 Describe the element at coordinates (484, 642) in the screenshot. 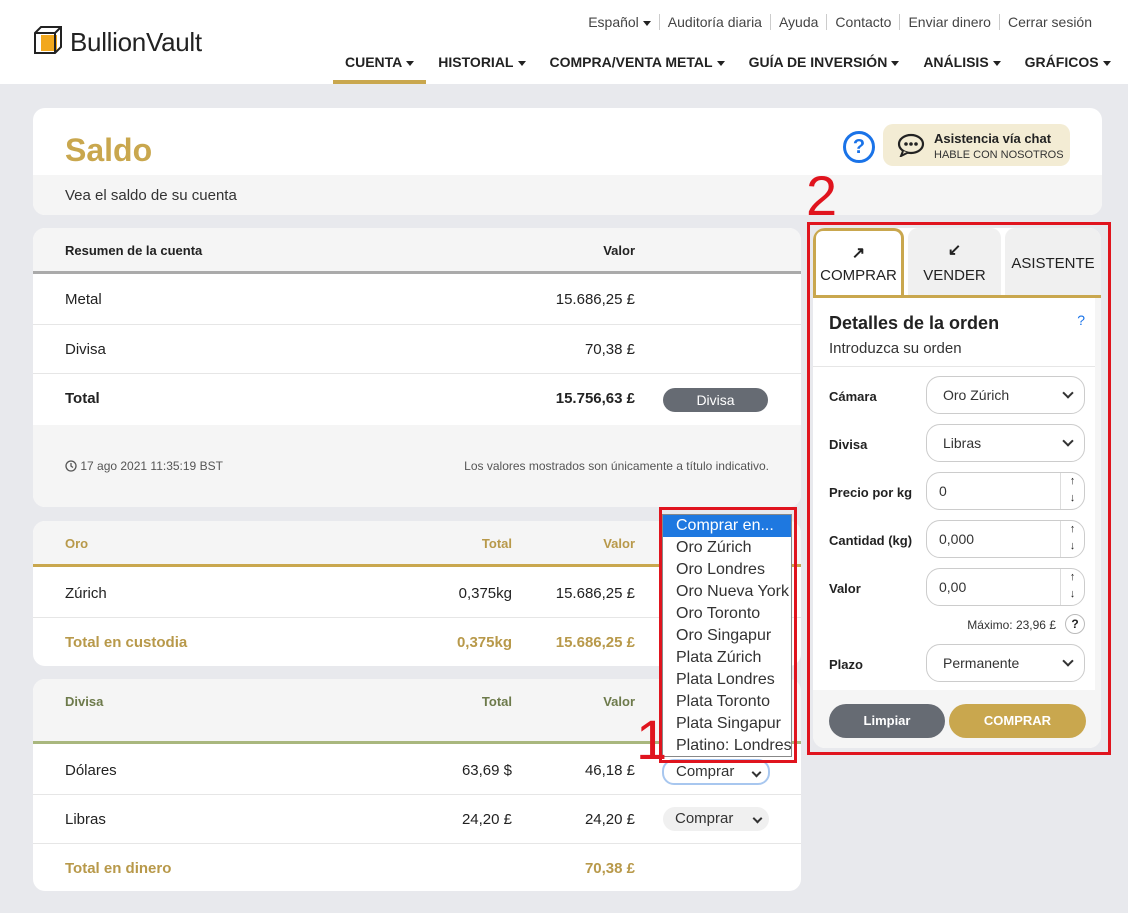

I see `gold-footer-total: 0,375kg` at that location.